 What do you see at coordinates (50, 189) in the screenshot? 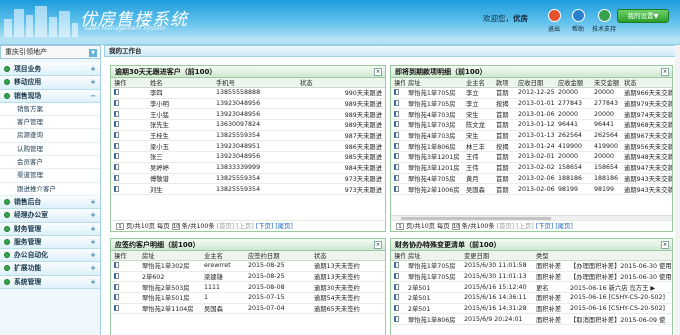
I see `sidebar-subitem: 跟进推介客户` at bounding box center [50, 189].